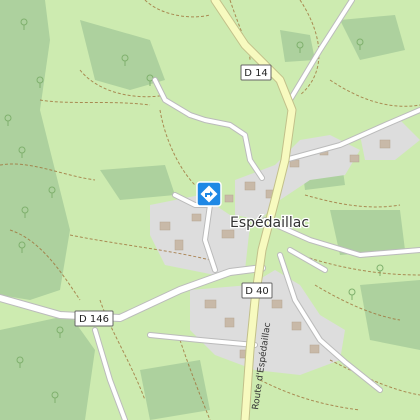 This screenshot has height=420, width=420. I want to click on d146-shield: D 146, so click(94, 318).